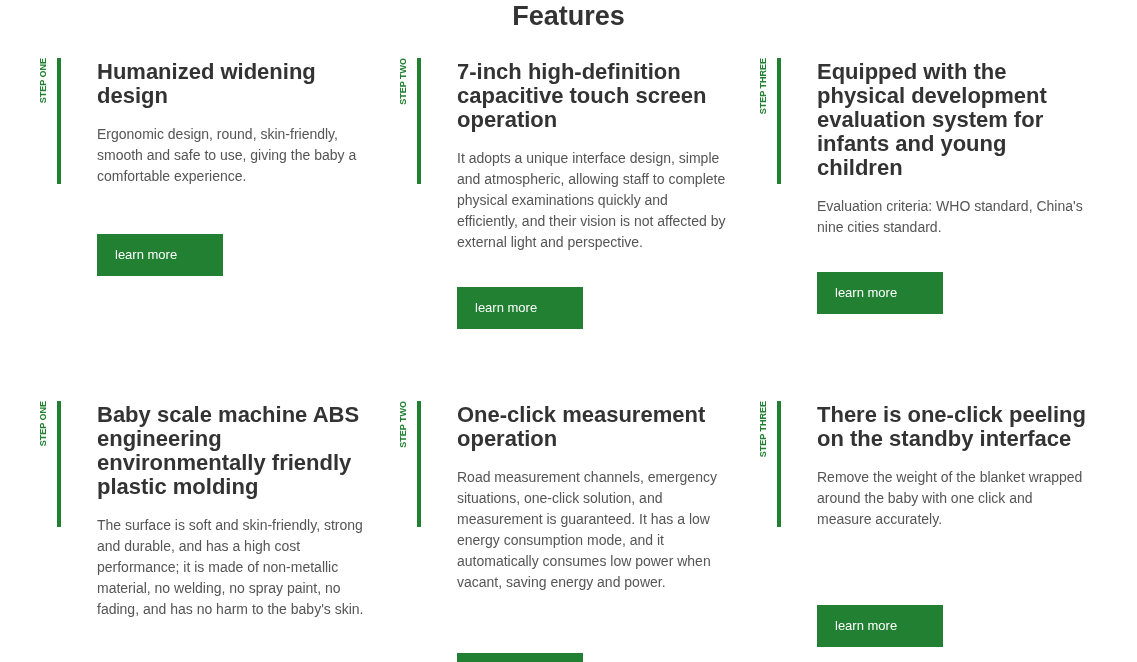 The width and height of the screenshot is (1137, 662). What do you see at coordinates (227, 155) in the screenshot?
I see `feature-description: Ergonomic design, round, skin-friendly, smooth and safe to use, giving the baby a comfortable experience.` at bounding box center [227, 155].